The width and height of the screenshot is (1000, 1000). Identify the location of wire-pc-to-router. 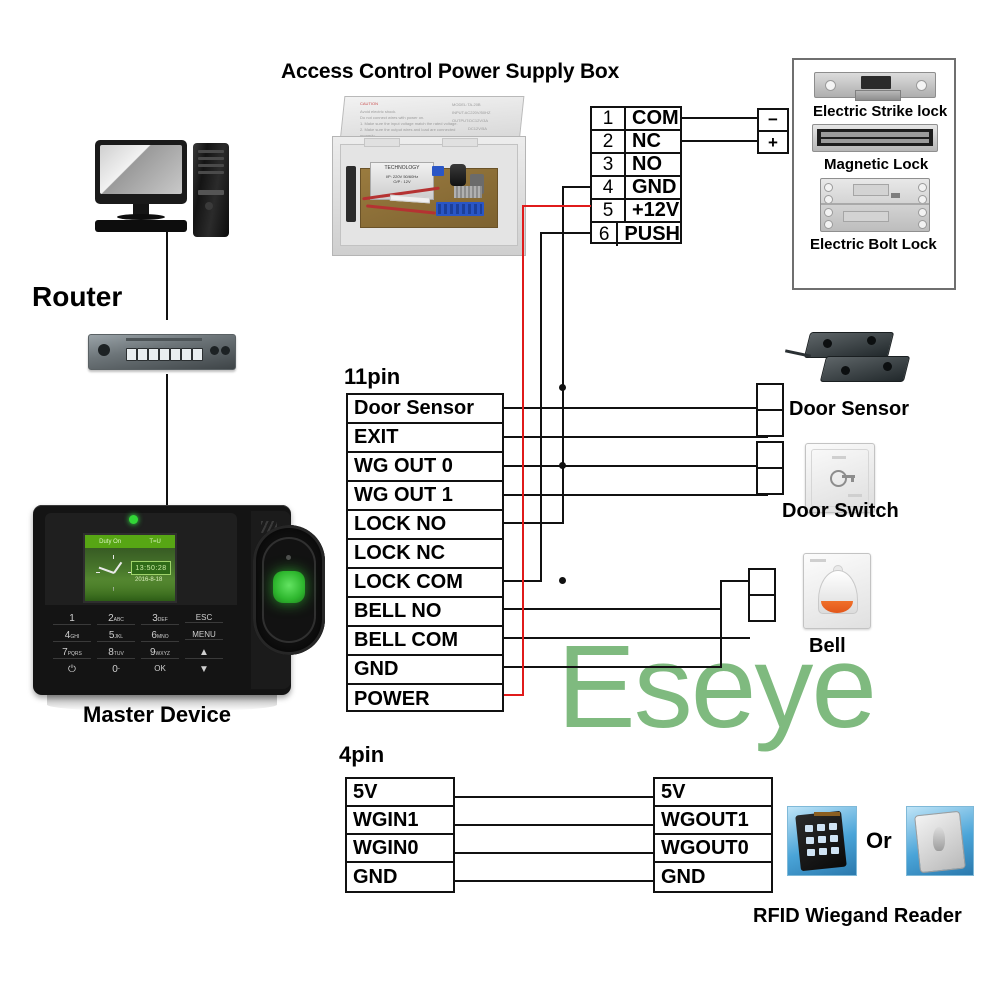
(167, 276).